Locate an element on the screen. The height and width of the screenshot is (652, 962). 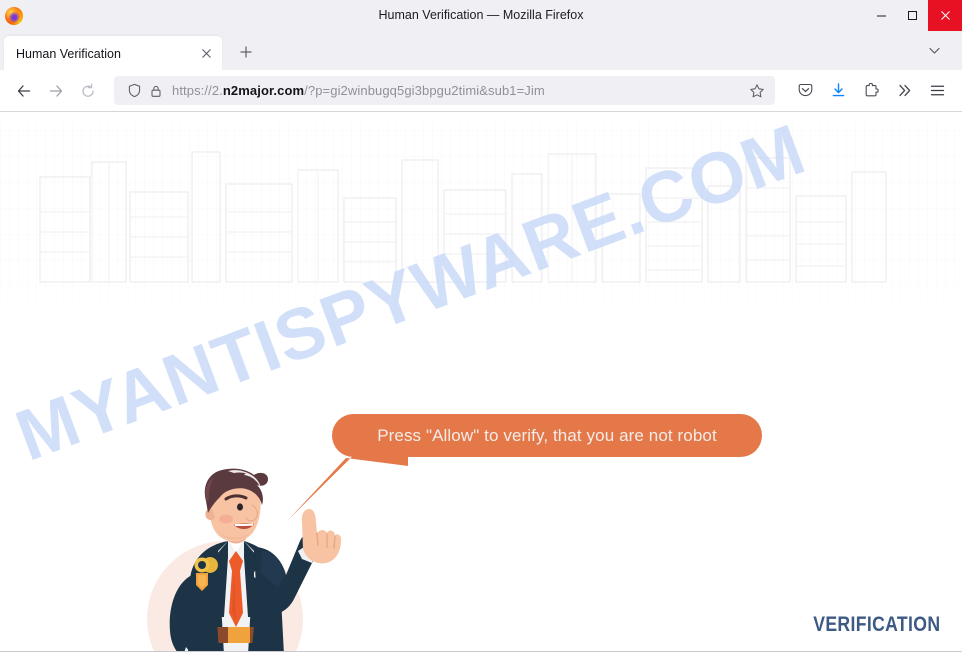
url-host: n2major.com is located at coordinates (263, 90).